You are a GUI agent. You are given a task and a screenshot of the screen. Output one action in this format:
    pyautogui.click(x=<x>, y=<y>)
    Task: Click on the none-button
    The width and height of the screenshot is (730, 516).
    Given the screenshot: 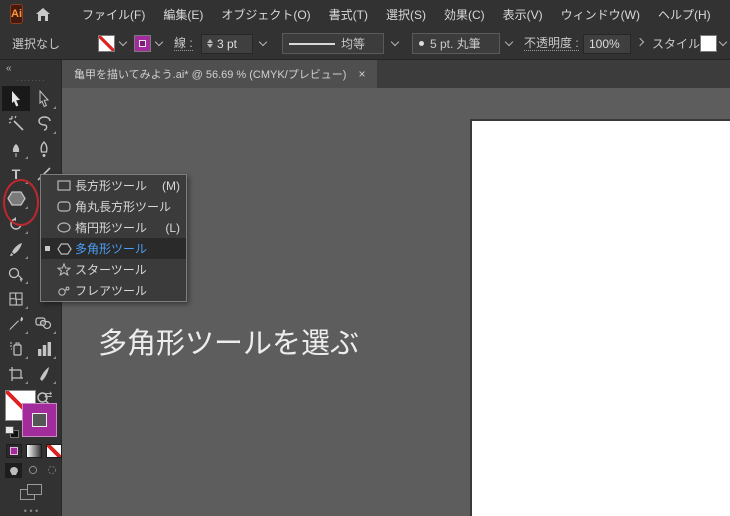 What is the action you would take?
    pyautogui.click(x=54, y=451)
    